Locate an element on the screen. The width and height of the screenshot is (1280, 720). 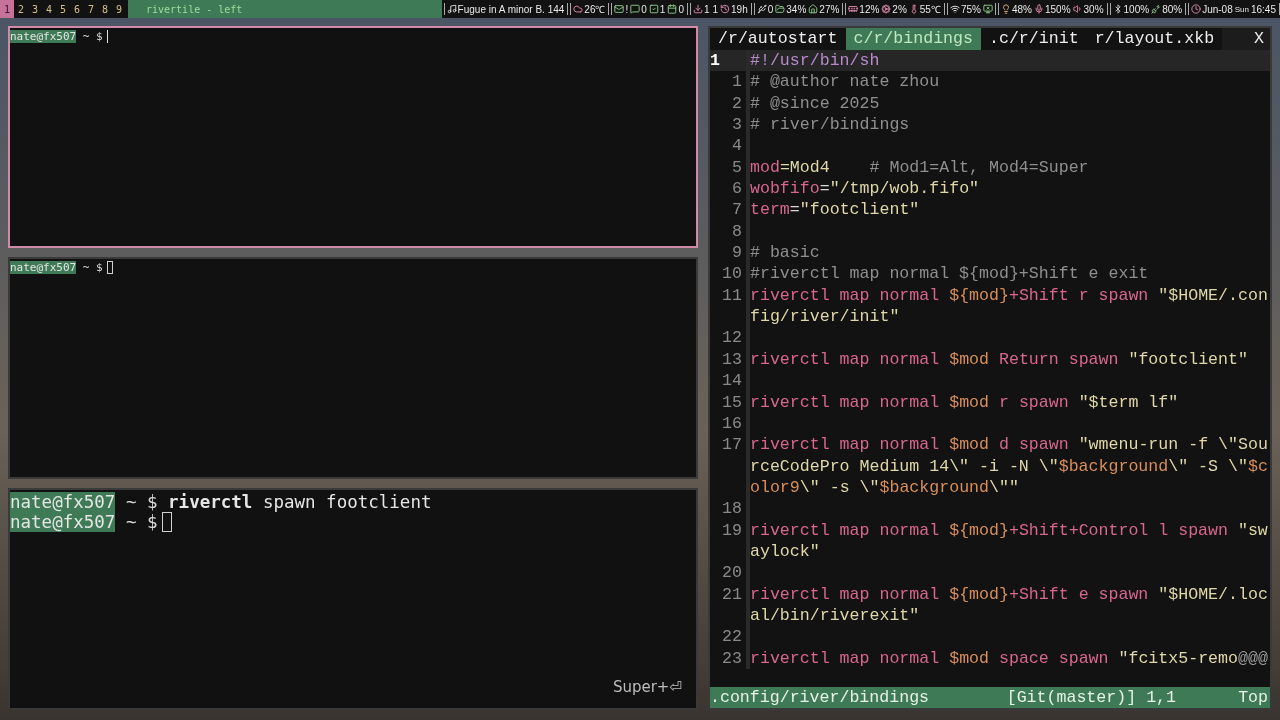
line-number: 13 is located at coordinates (732, 359).